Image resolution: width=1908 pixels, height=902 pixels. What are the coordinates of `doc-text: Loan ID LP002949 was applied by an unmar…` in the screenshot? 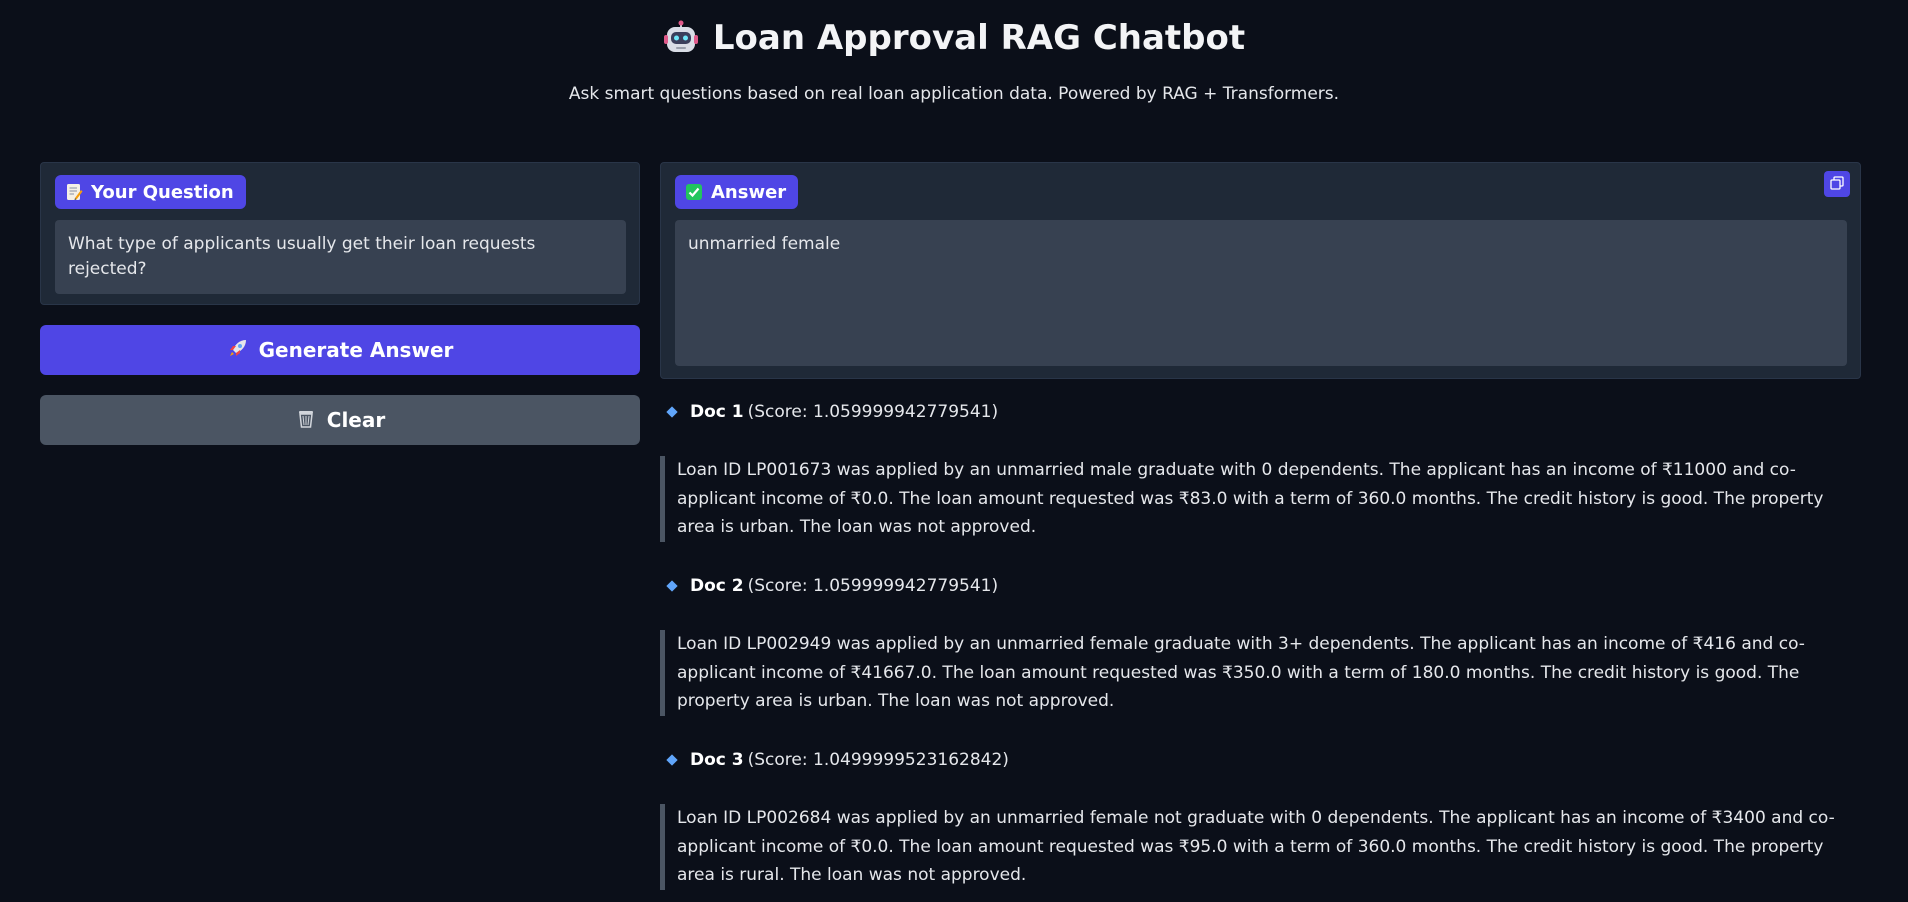 It's located at (1260, 673).